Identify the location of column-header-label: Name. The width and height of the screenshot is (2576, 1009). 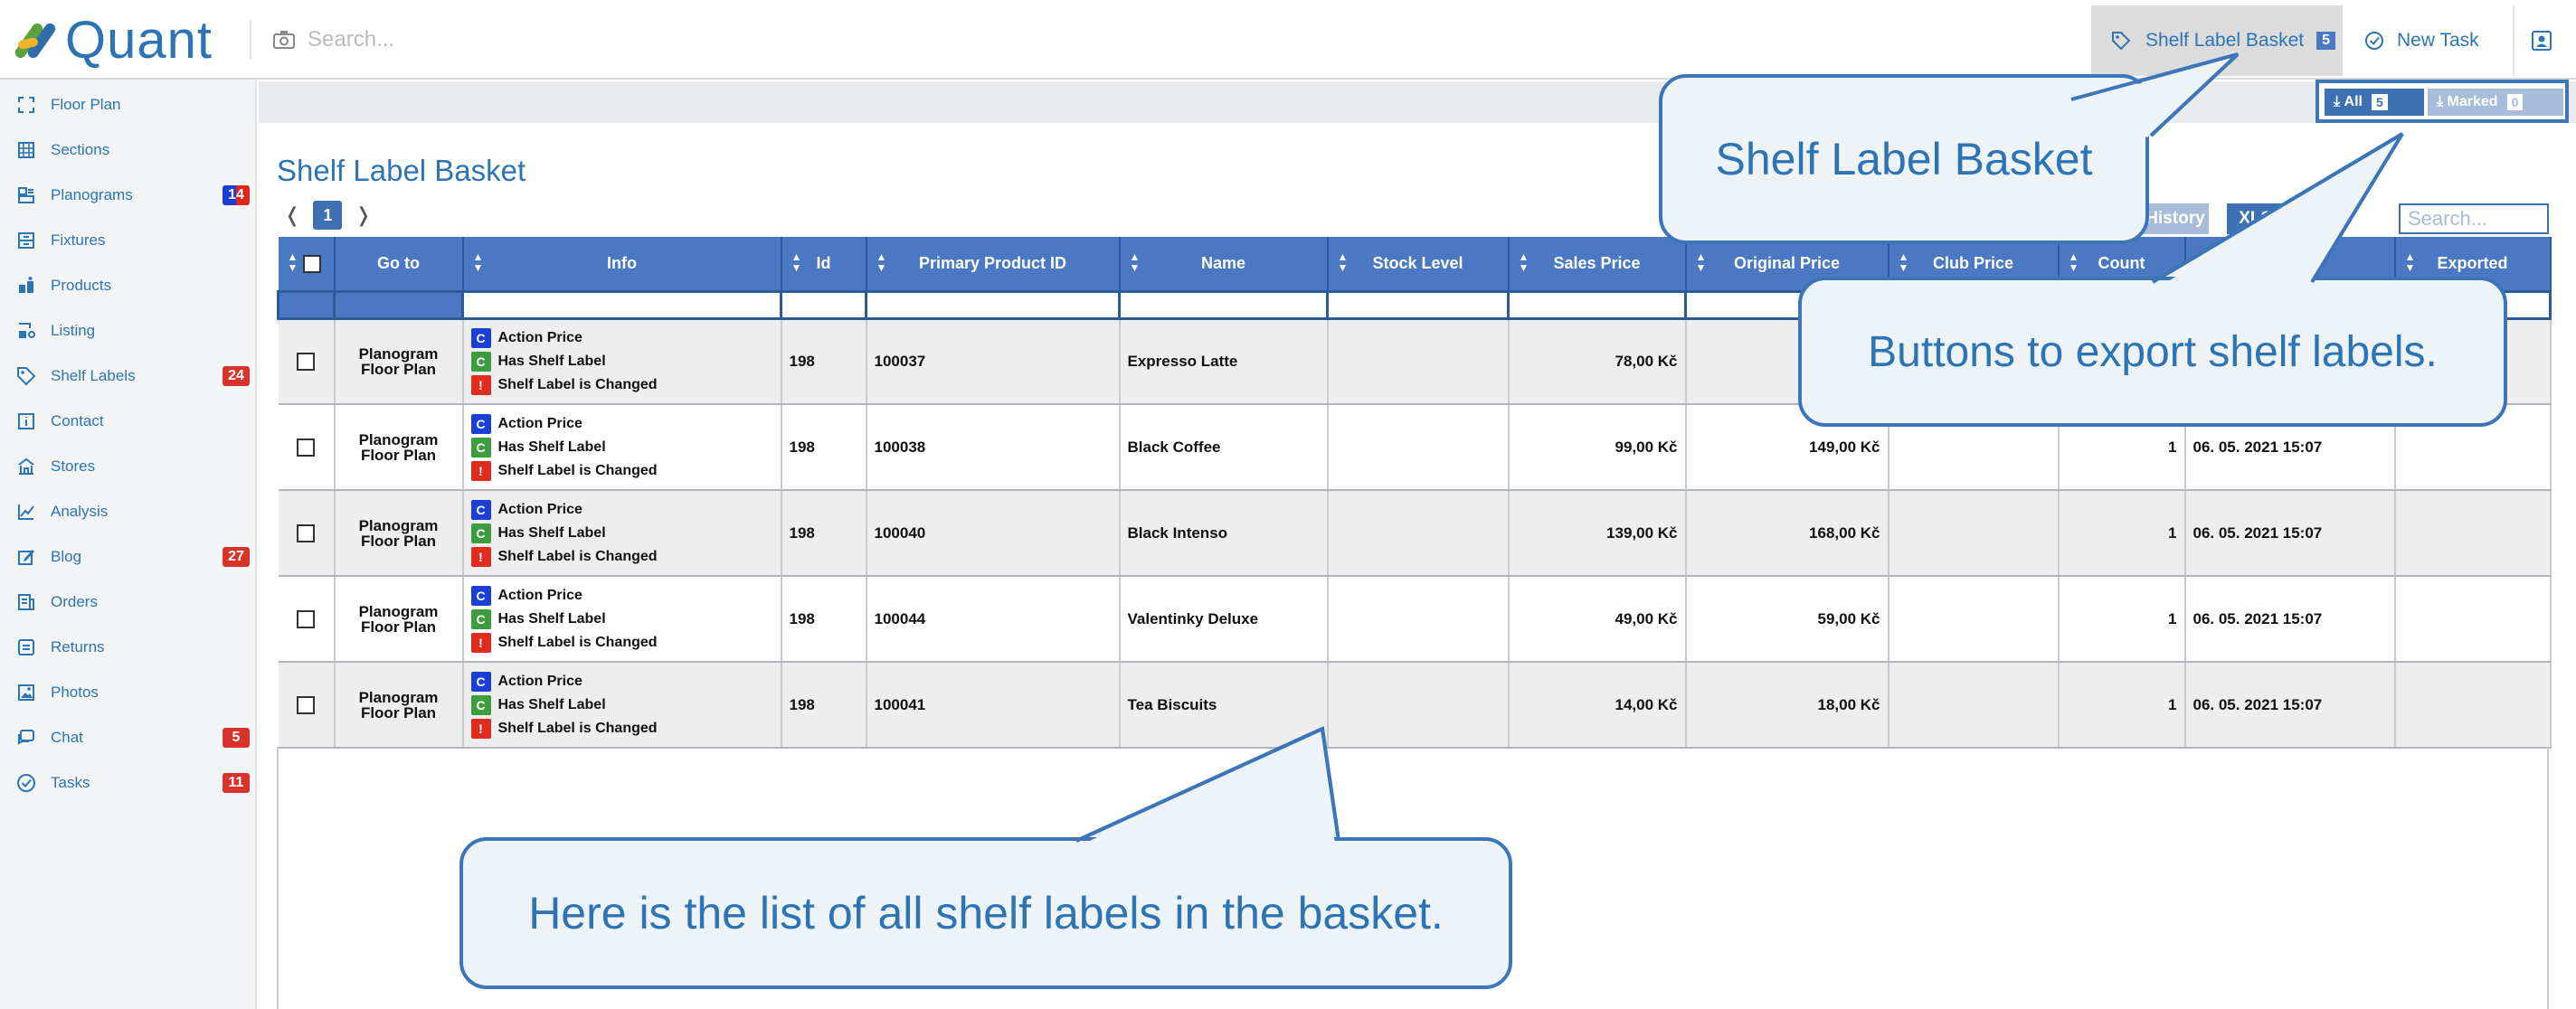
(1223, 262).